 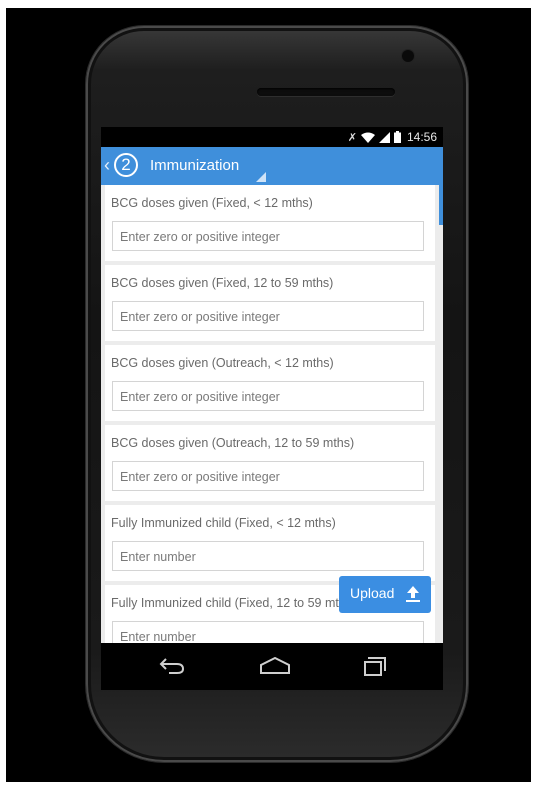 What do you see at coordinates (272, 137) in the screenshot?
I see `status-bar: ✗ 14:56` at bounding box center [272, 137].